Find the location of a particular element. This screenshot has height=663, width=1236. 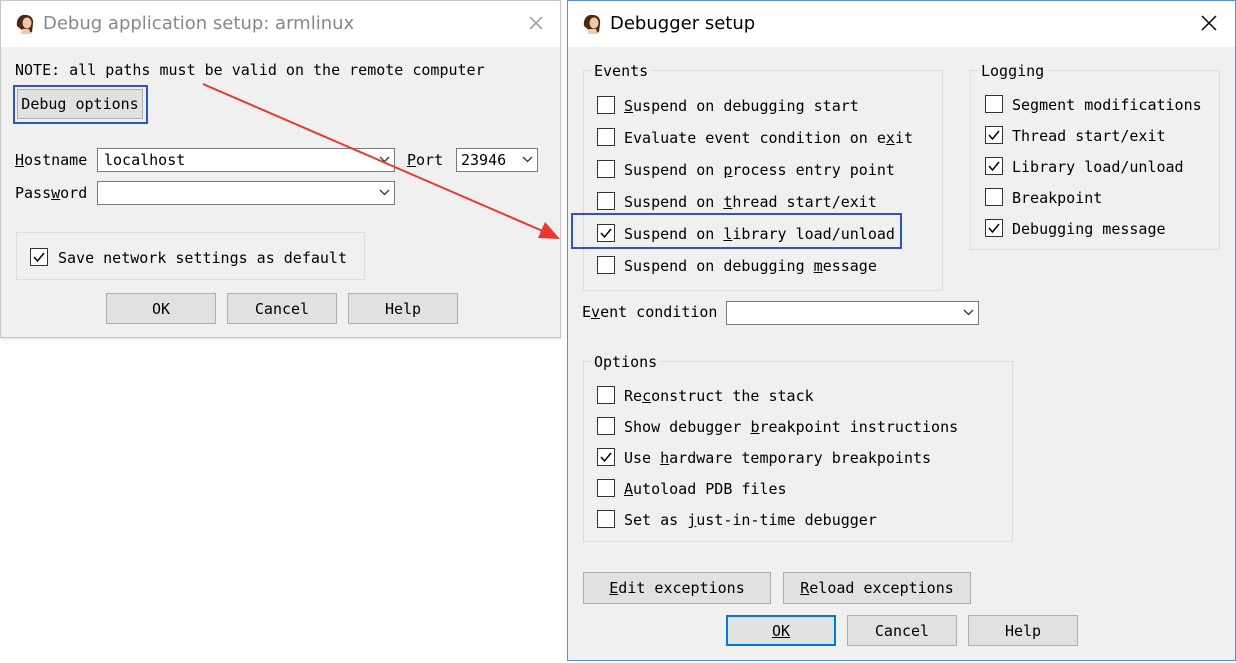

port-label: Port is located at coordinates (425, 160).